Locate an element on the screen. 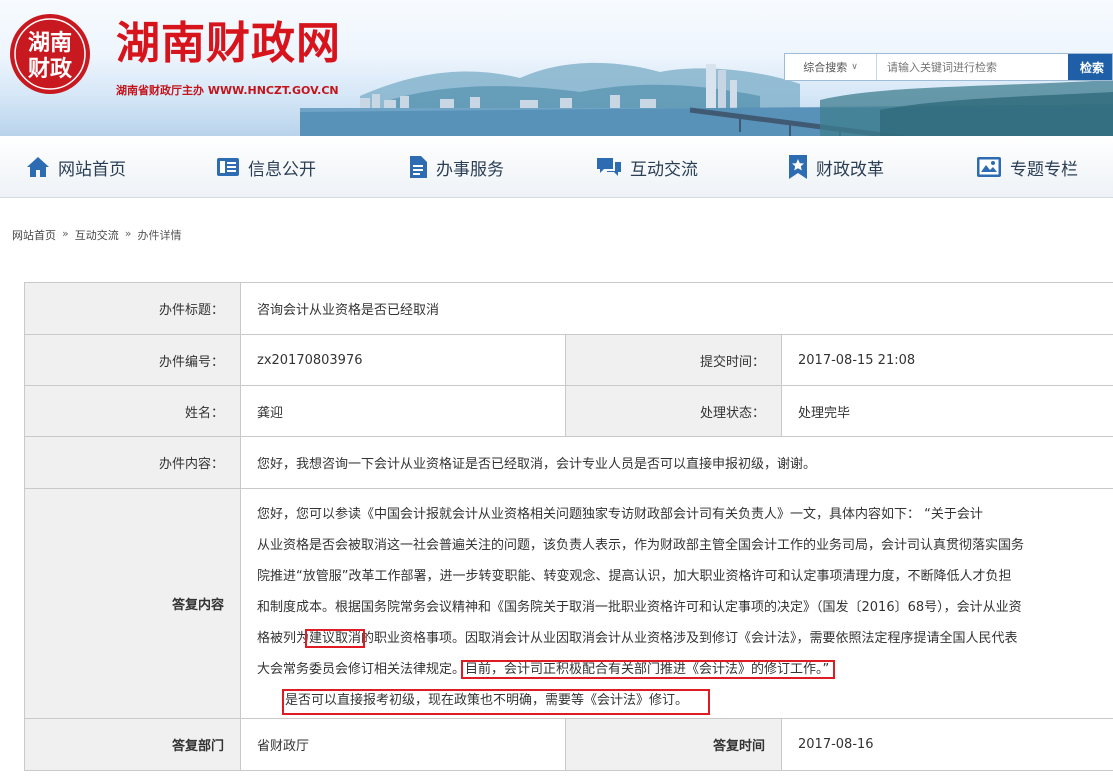  reply-line: 是否可以直接报考初级，现在政策也不明确，需要等《会计法》修订。 is located at coordinates (685, 700).